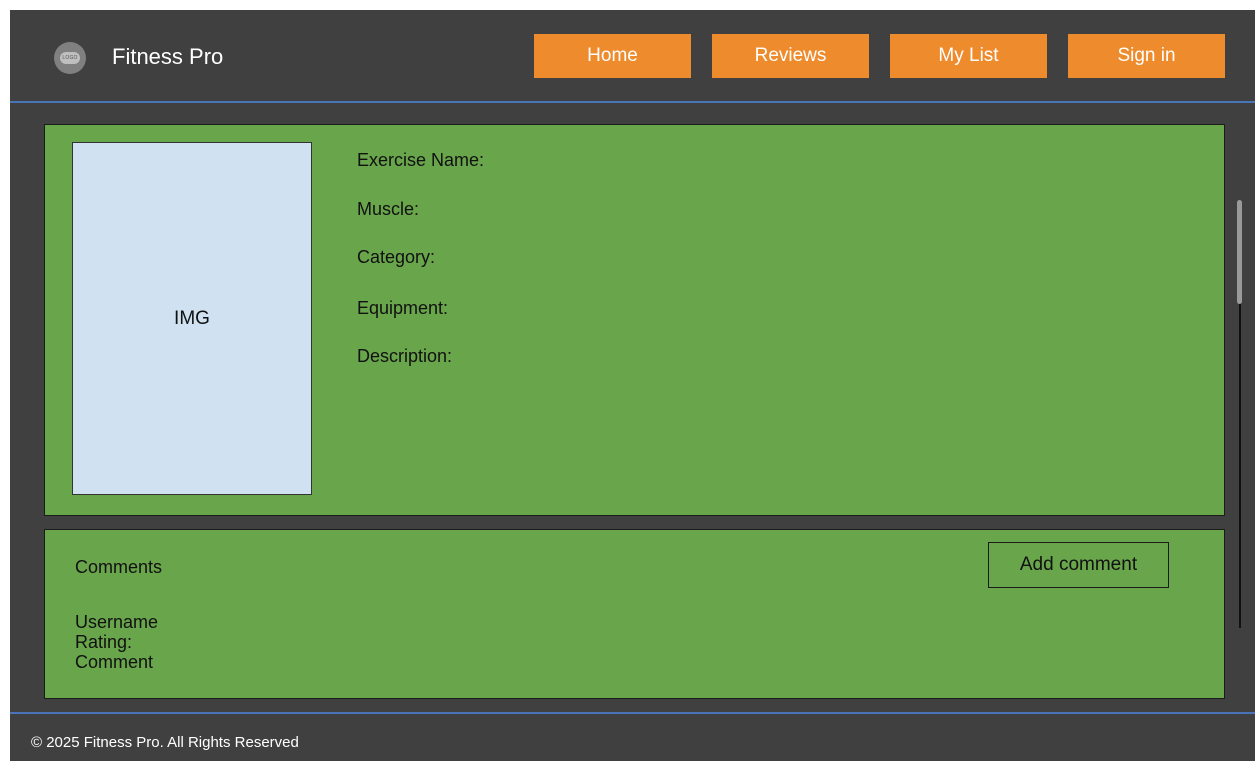 This screenshot has width=1257, height=761. Describe the element at coordinates (1146, 56) in the screenshot. I see `nav-sign-in-button: Sign in` at that location.